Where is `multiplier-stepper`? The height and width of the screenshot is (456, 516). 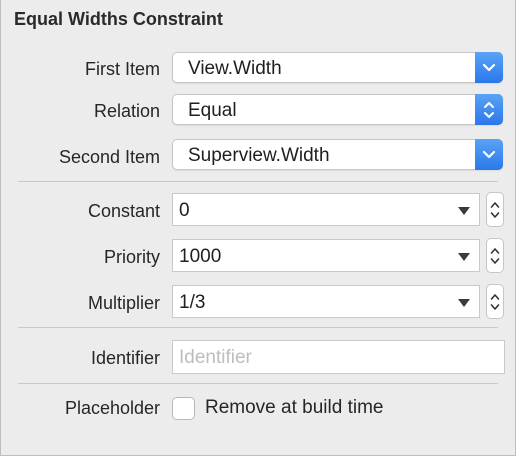
multiplier-stepper is located at coordinates (495, 301).